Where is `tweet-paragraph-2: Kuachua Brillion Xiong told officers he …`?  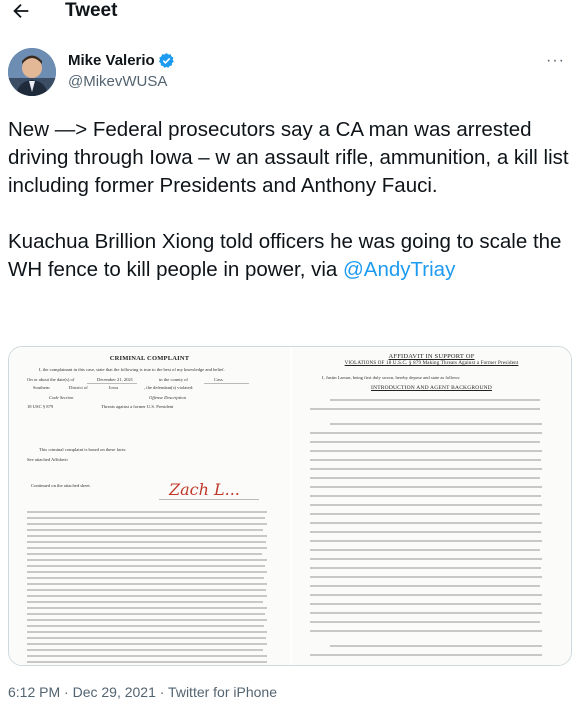 tweet-paragraph-2: Kuachua Brillion Xiong told officers he … is located at coordinates (289, 256).